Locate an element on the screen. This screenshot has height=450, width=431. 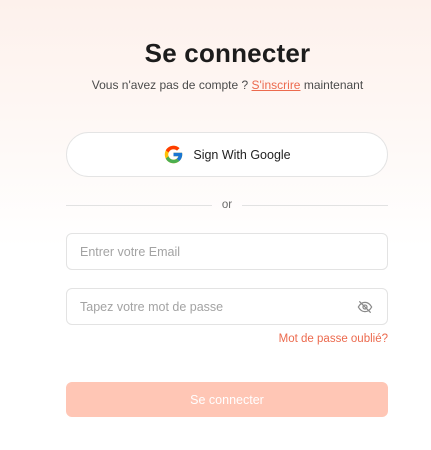
password-input is located at coordinates (212, 306).